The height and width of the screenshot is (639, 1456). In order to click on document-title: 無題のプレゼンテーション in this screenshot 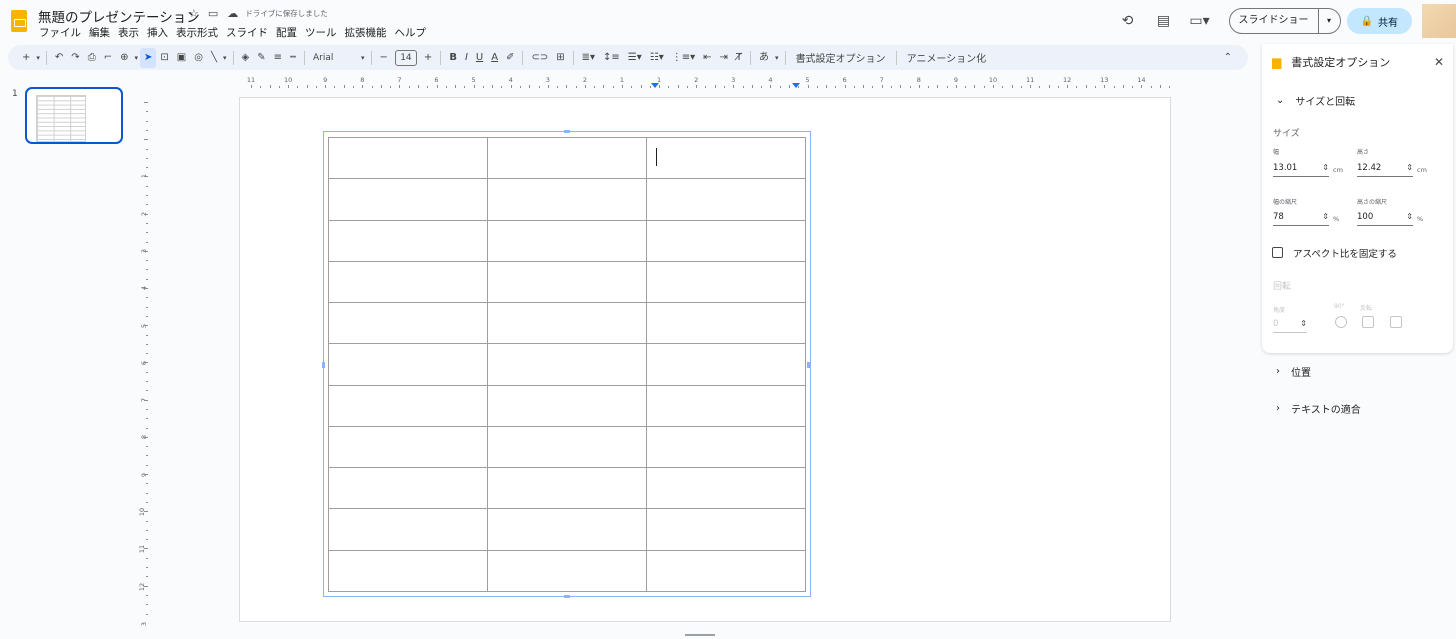, I will do `click(119, 16)`.